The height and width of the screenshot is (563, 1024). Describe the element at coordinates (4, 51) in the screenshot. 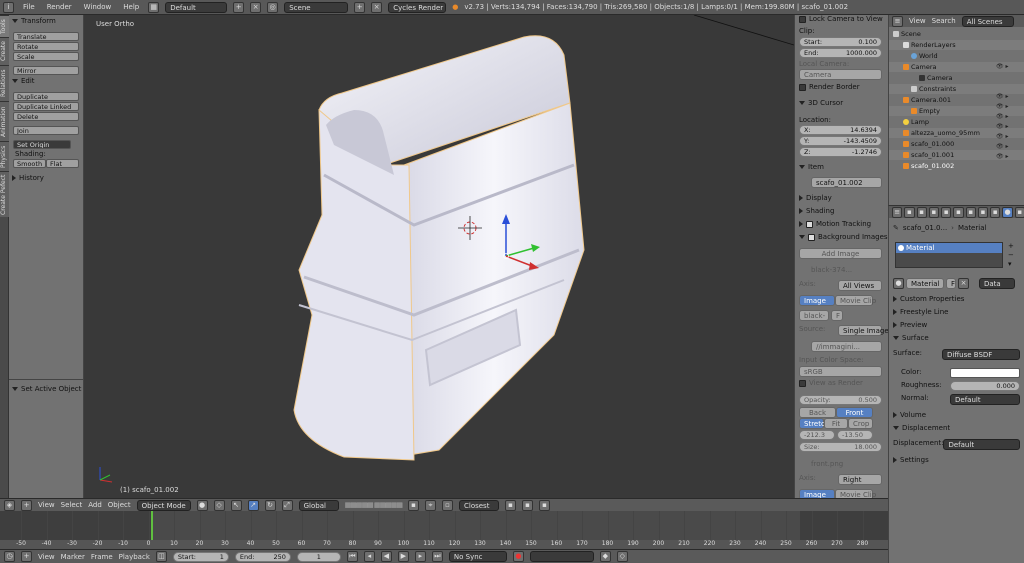

I see `tab-create: Create` at that location.